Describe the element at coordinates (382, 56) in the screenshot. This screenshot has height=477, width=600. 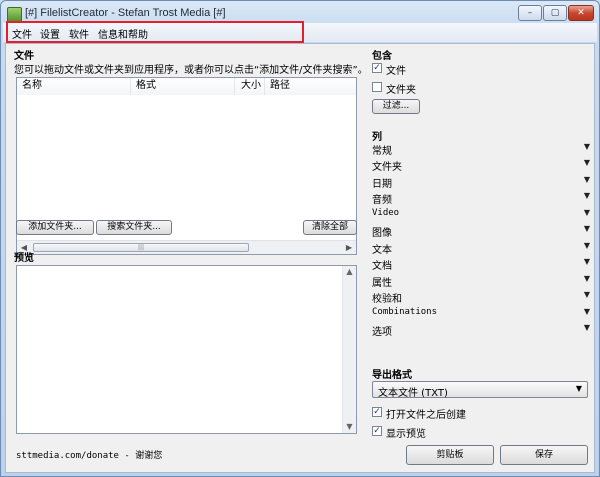
I see `include-heading: 包含` at that location.